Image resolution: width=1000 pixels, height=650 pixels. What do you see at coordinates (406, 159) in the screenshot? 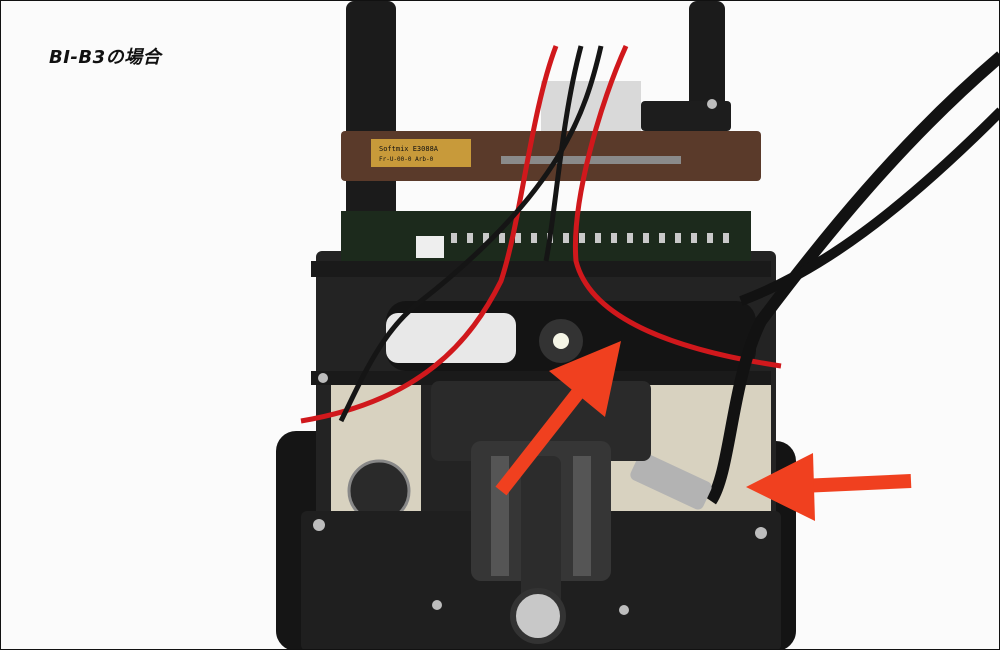
I see `pcb-label-line2: Fr-U-00-0 Arb-0` at bounding box center [406, 159].